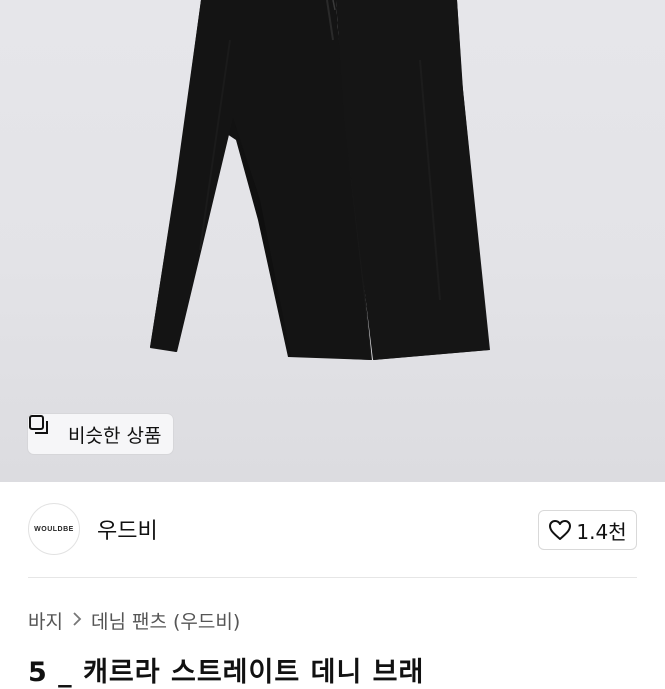 The image size is (665, 689). Describe the element at coordinates (560, 530) in the screenshot. I see `heart-icon` at that location.